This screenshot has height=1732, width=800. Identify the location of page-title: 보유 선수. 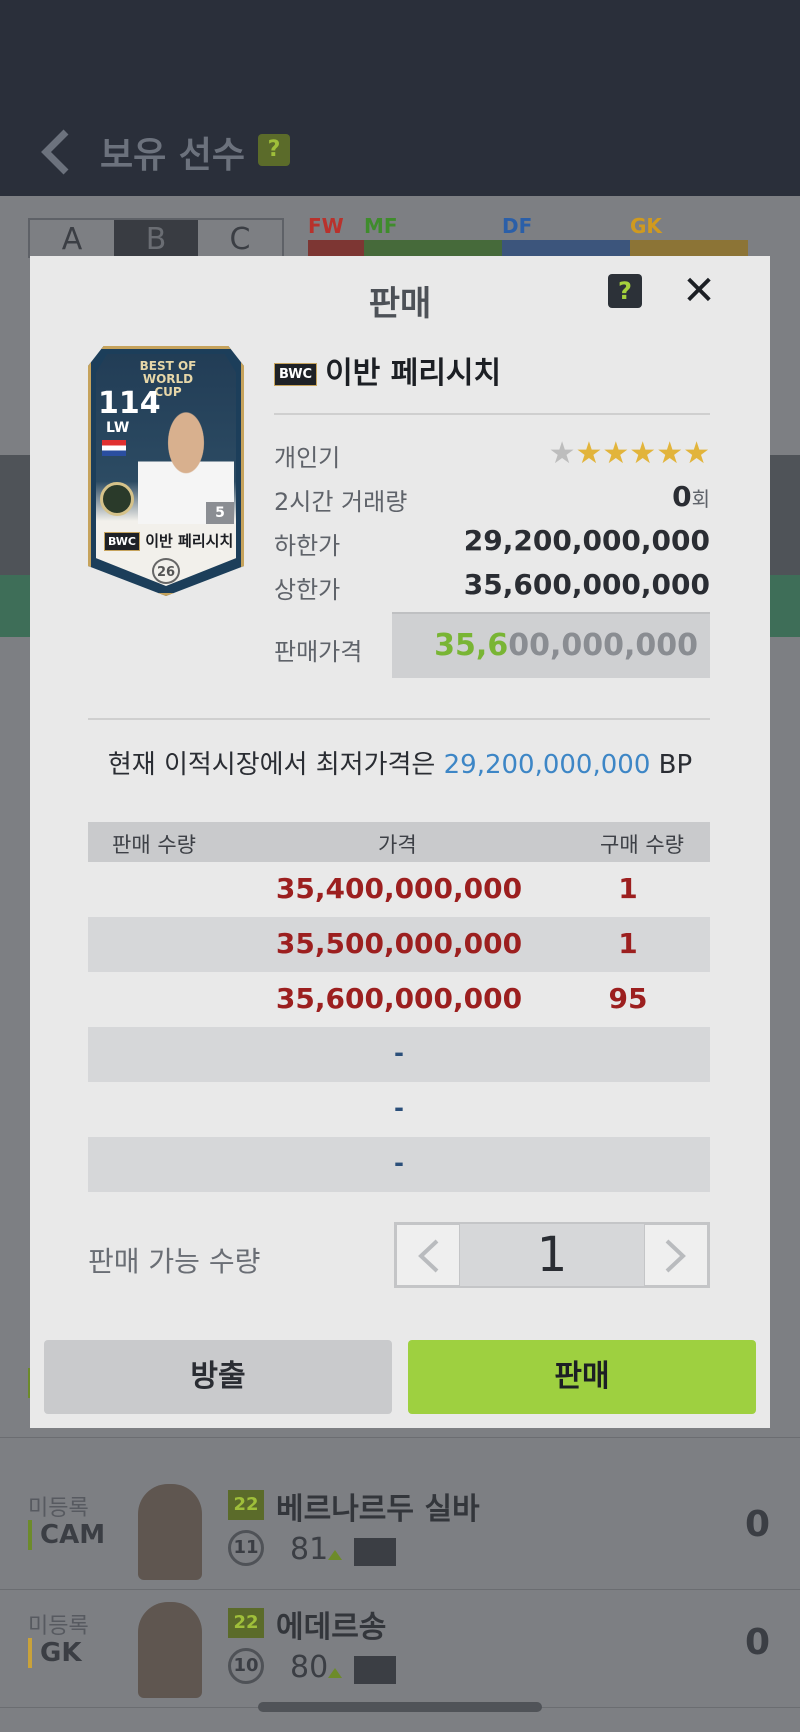
(173, 155).